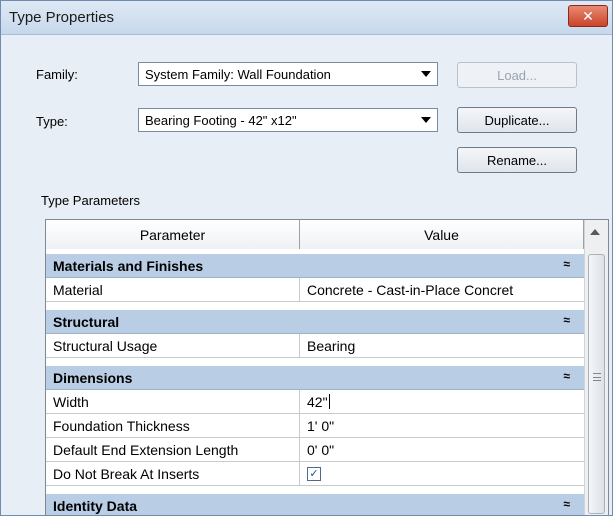  I want to click on width-input: 42", so click(317, 402).